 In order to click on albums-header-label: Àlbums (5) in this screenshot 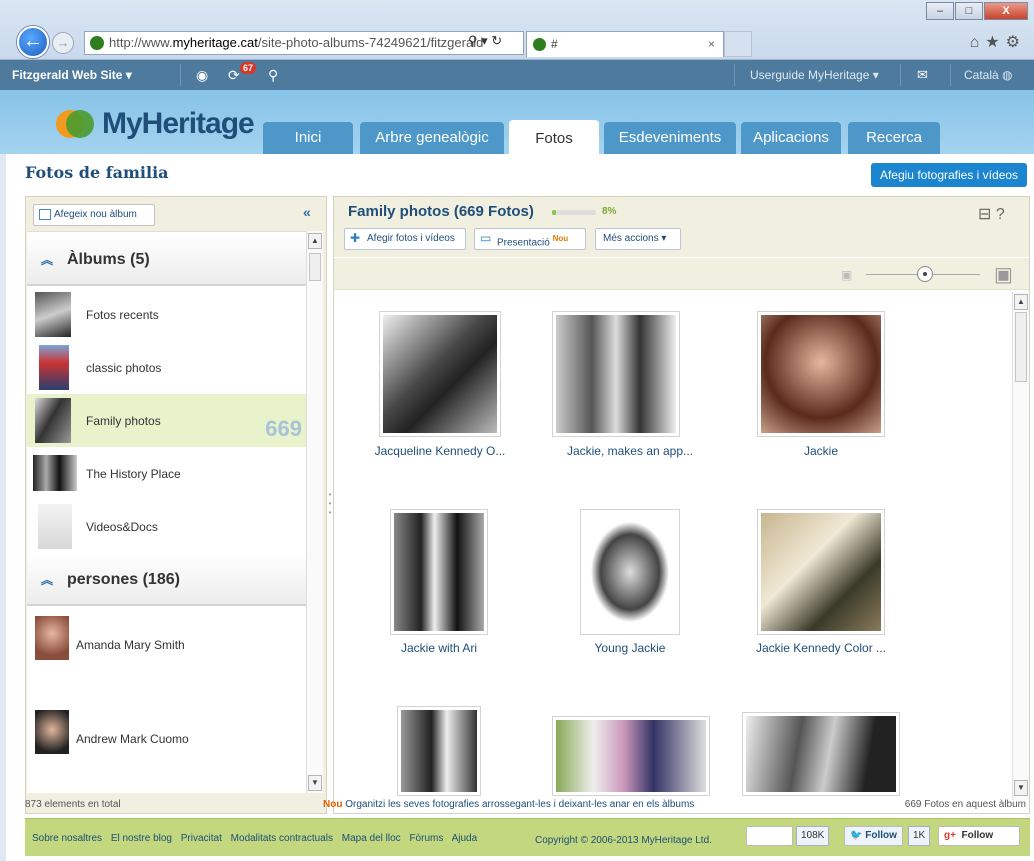, I will do `click(108, 259)`.